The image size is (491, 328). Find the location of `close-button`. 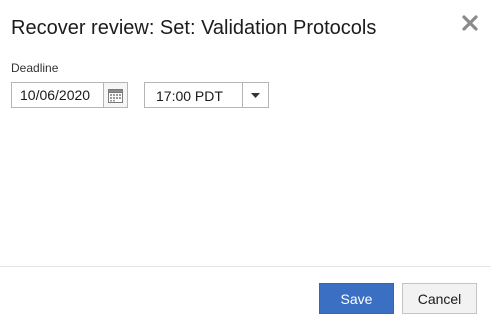

close-button is located at coordinates (470, 23).